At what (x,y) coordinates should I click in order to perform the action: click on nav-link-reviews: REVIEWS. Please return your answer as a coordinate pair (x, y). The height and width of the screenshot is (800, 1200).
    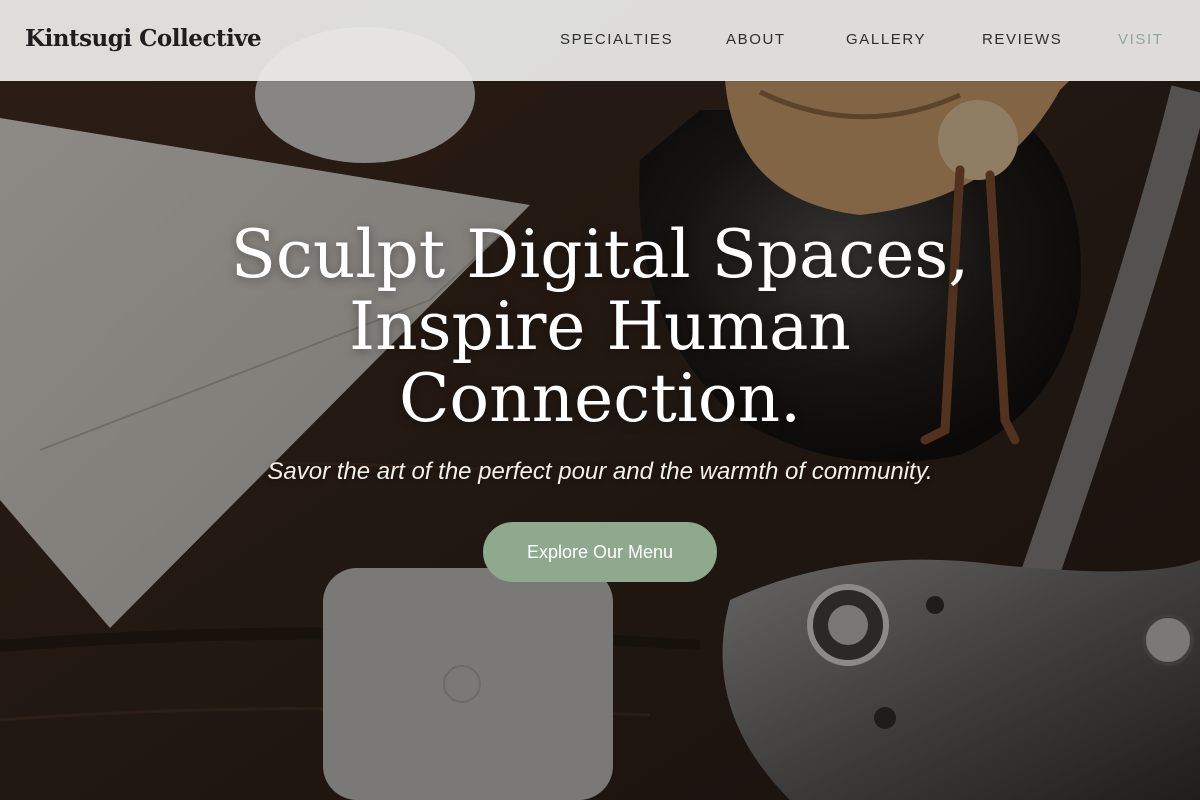
    Looking at the image, I should click on (1022, 39).